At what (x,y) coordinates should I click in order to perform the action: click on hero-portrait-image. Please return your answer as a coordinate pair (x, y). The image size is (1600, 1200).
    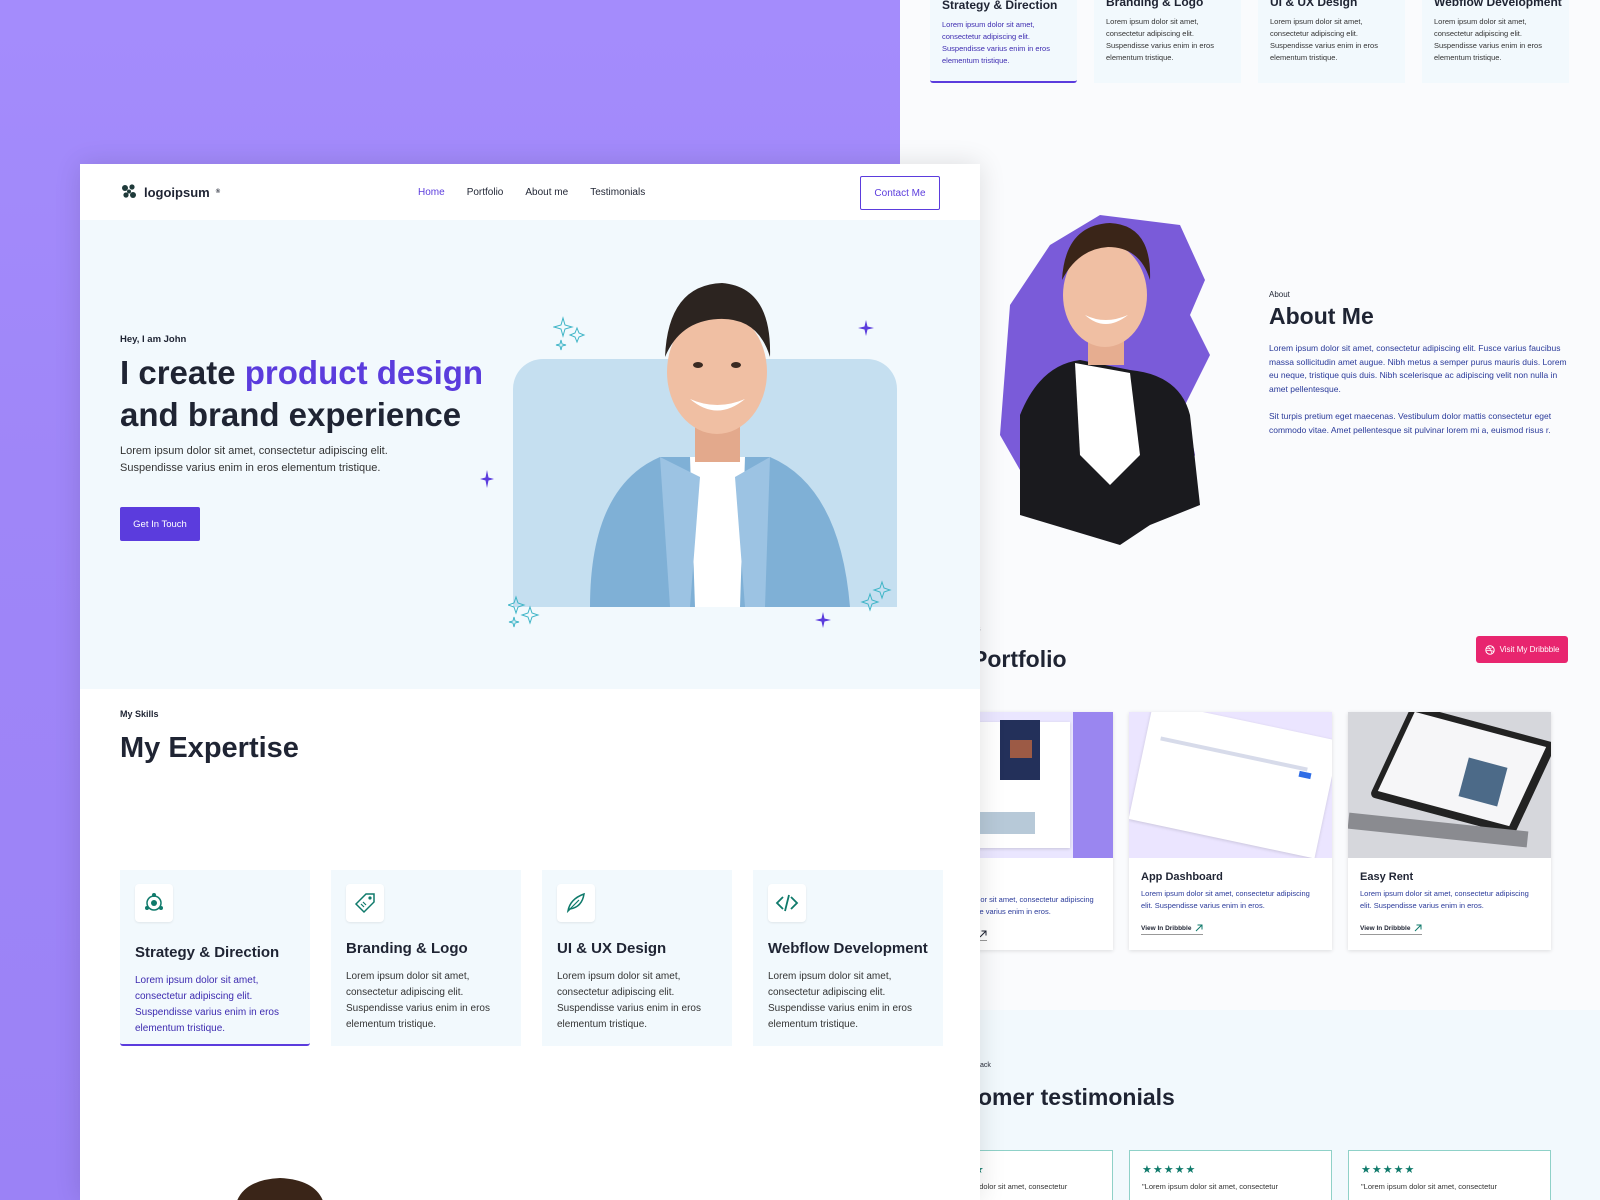
    Looking at the image, I should click on (720, 445).